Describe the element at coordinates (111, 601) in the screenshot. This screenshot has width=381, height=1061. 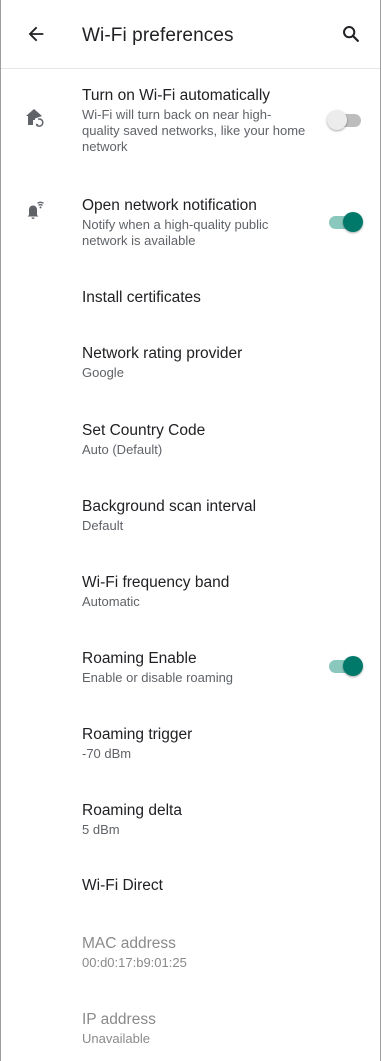
I see `pref-summary: Automatic` at that location.